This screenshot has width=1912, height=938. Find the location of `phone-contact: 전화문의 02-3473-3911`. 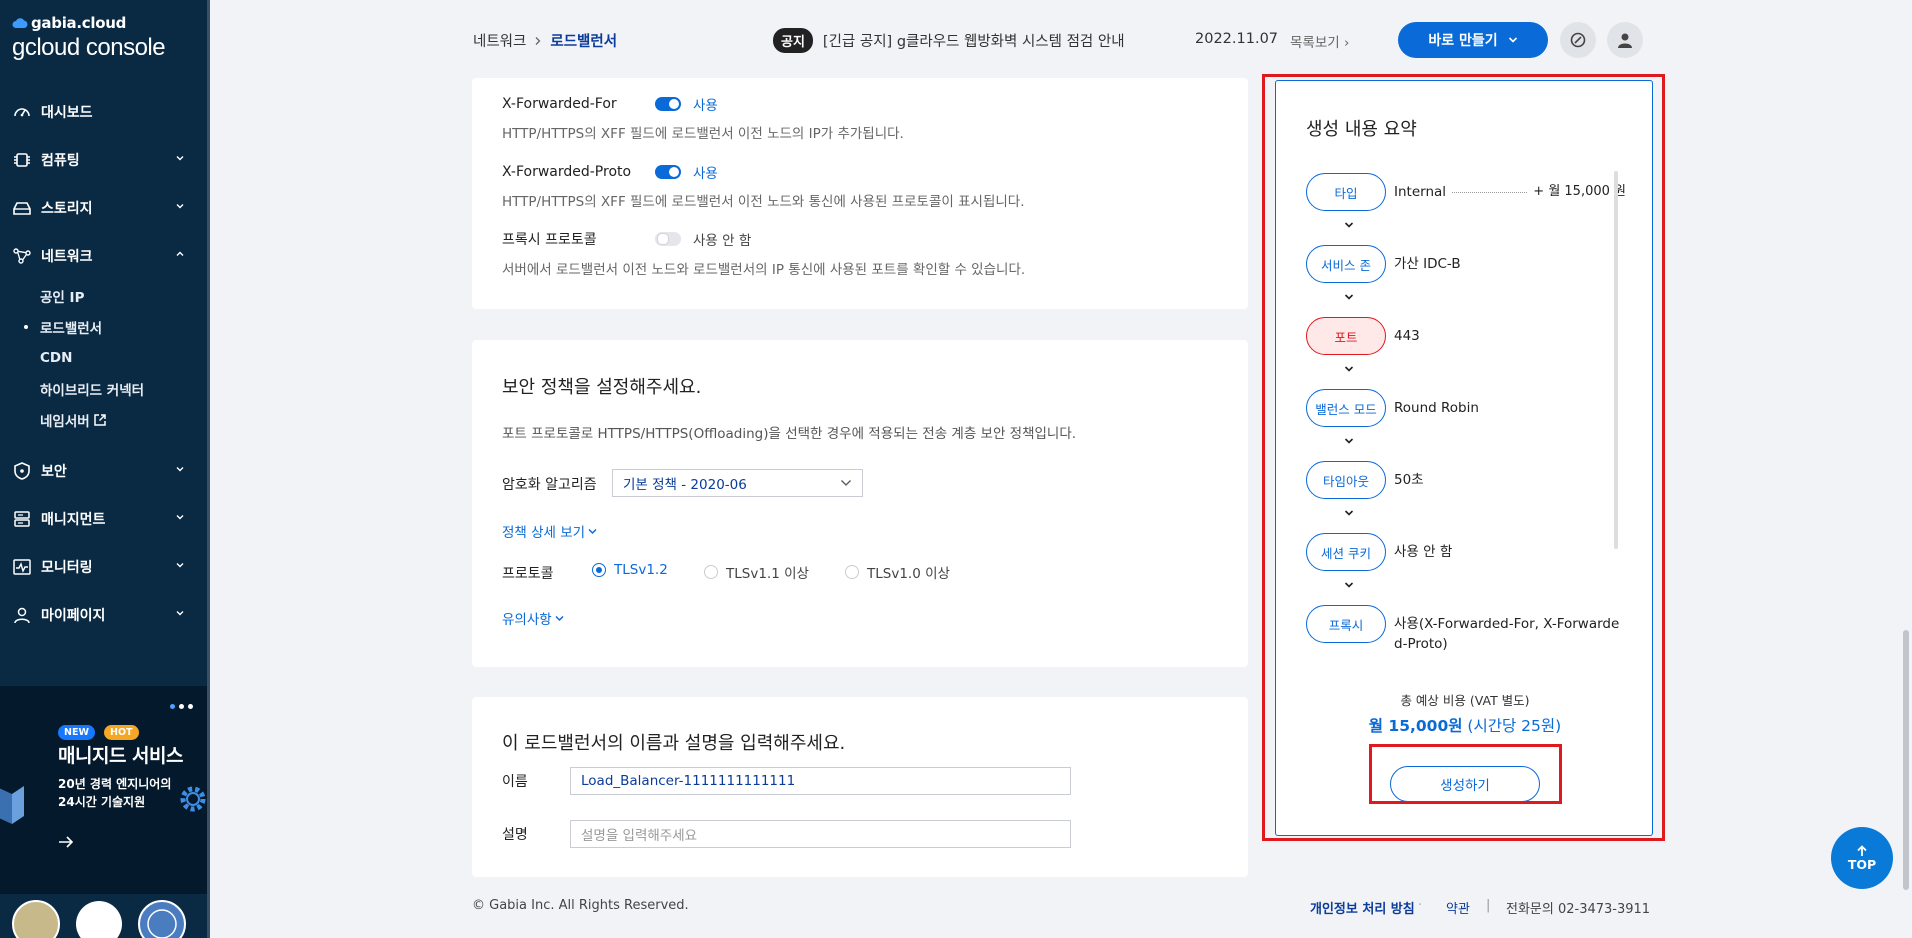

phone-contact: 전화문의 02-3473-3911 is located at coordinates (1578, 909).